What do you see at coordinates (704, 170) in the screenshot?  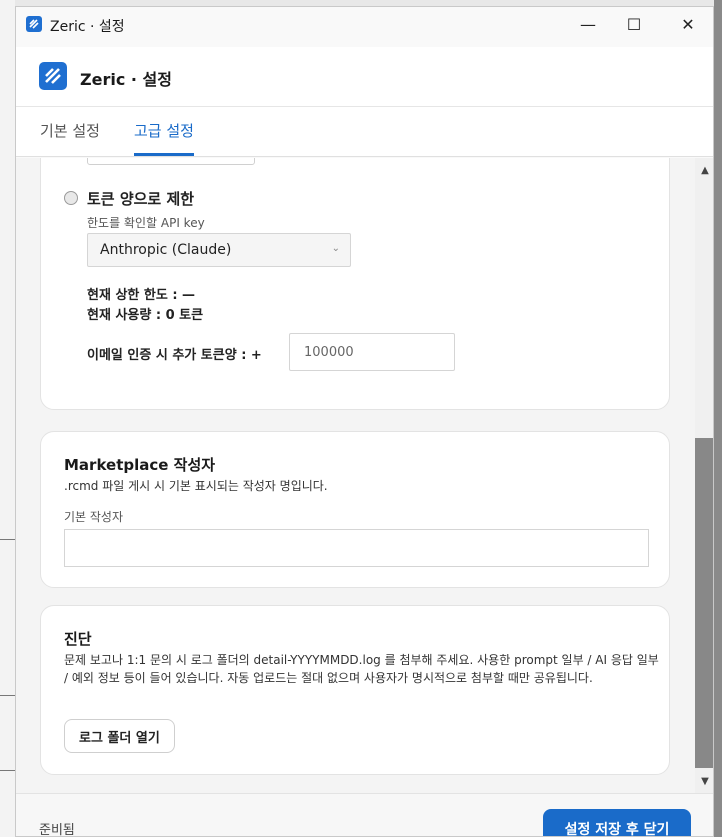 I see `scroll-up-icon: ▲` at bounding box center [704, 170].